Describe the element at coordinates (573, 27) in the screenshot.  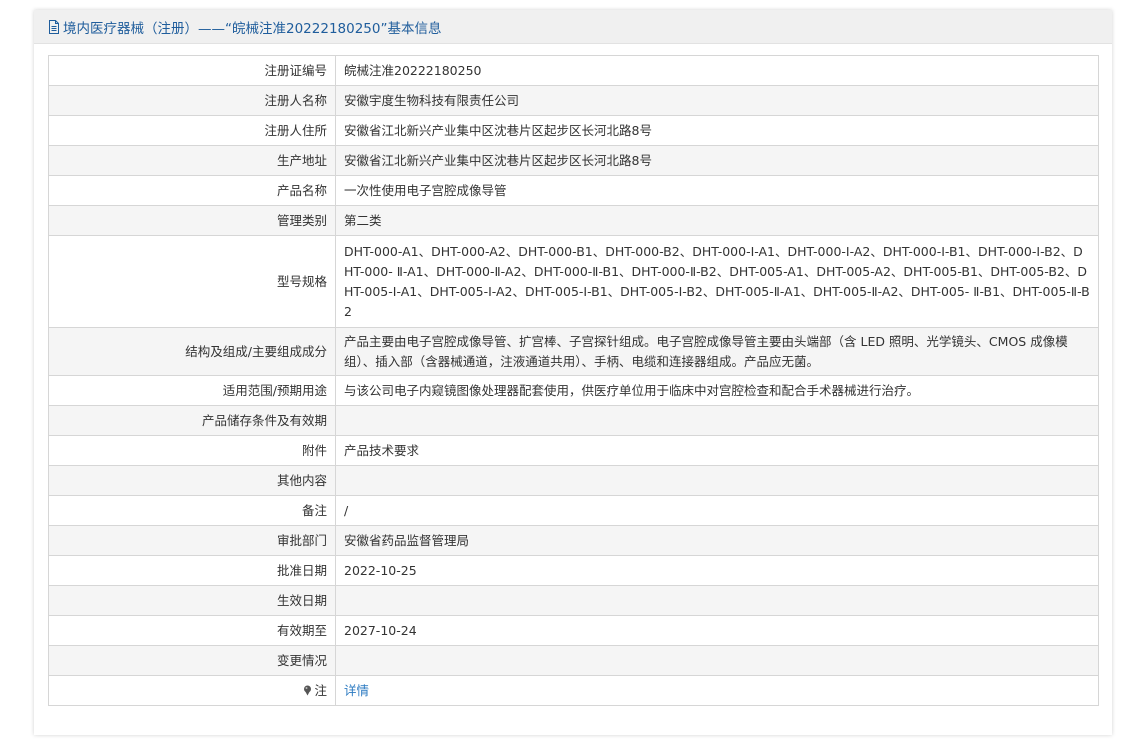
I see `panel-header: 境内医疗器械（注册）——“皖械注准20222180250”基本信息` at that location.